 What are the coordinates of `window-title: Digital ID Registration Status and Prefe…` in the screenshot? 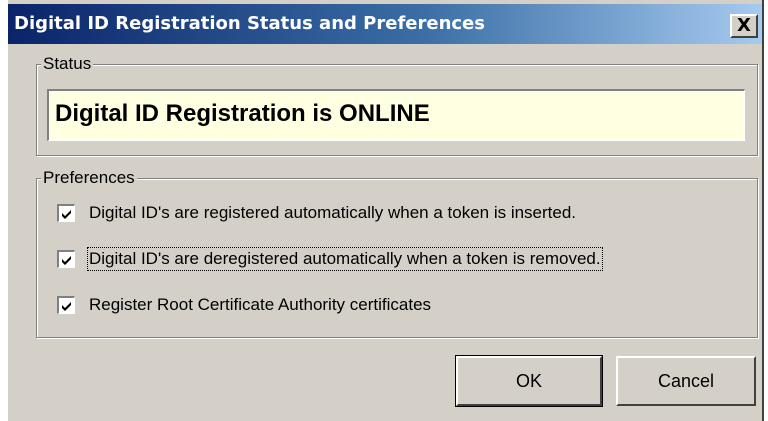 It's located at (249, 23).